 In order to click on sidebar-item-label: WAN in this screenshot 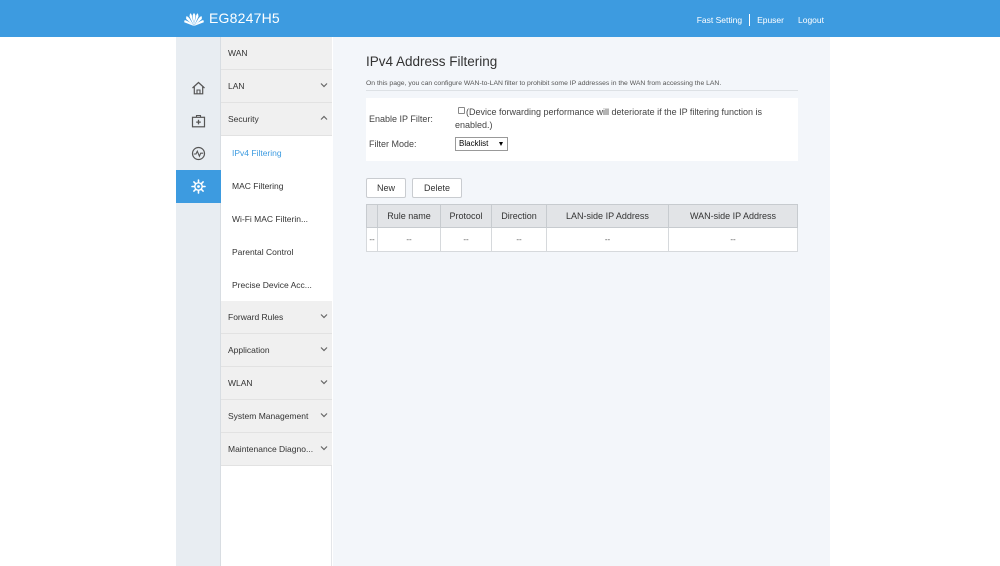, I will do `click(238, 53)`.